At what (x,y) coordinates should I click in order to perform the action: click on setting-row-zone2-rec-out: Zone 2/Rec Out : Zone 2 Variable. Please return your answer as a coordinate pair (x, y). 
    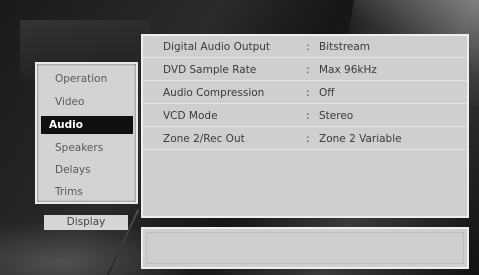
    Looking at the image, I should click on (305, 139).